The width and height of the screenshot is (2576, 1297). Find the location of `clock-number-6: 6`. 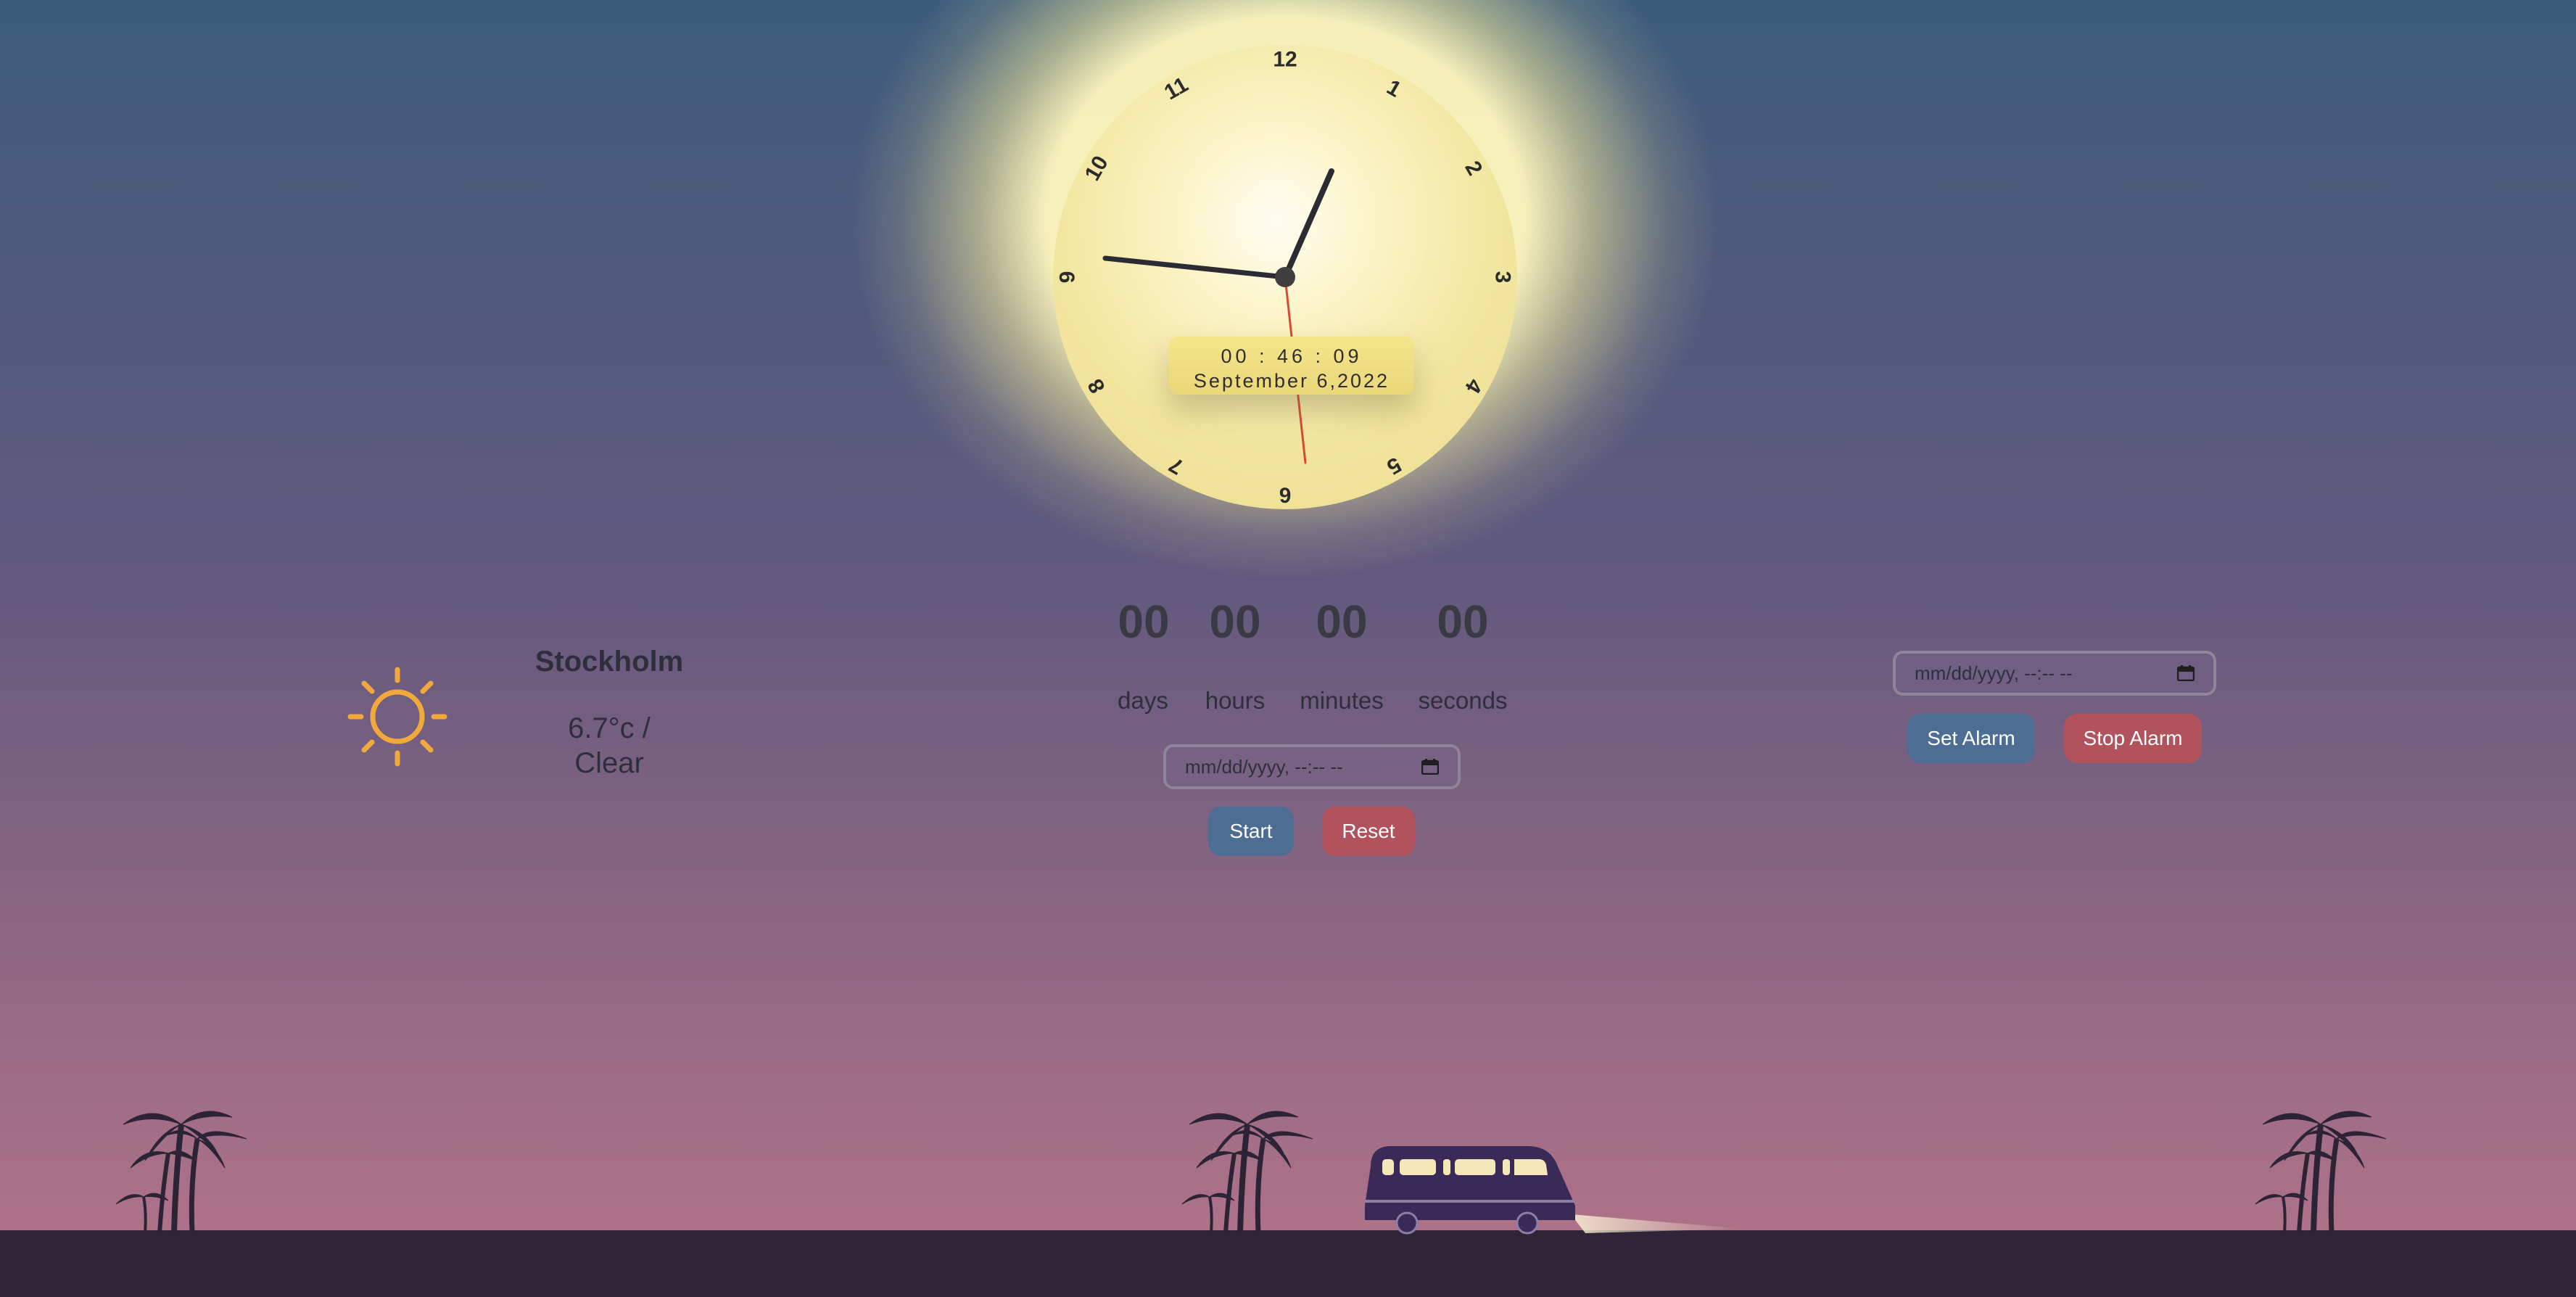

clock-number-6: 6 is located at coordinates (1285, 495).